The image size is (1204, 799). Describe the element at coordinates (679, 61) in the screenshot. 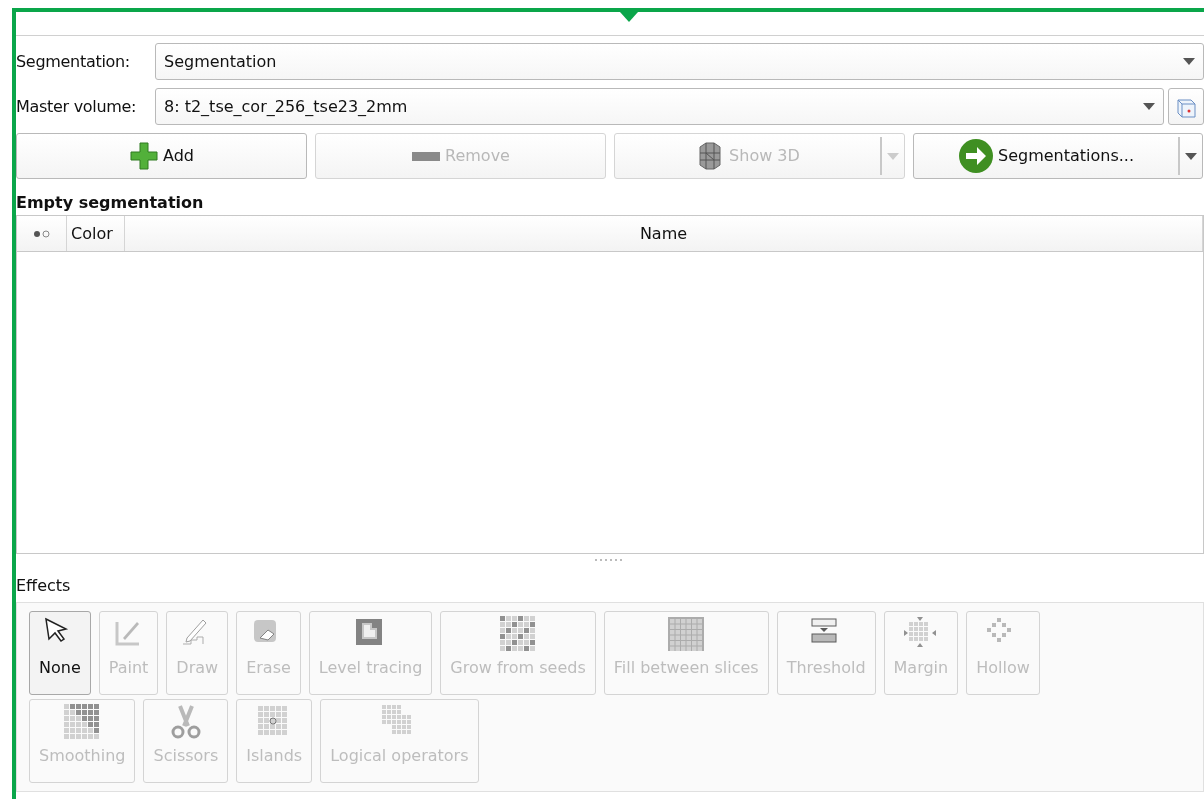

I see `segmentation-dropdown: Segmentation` at that location.